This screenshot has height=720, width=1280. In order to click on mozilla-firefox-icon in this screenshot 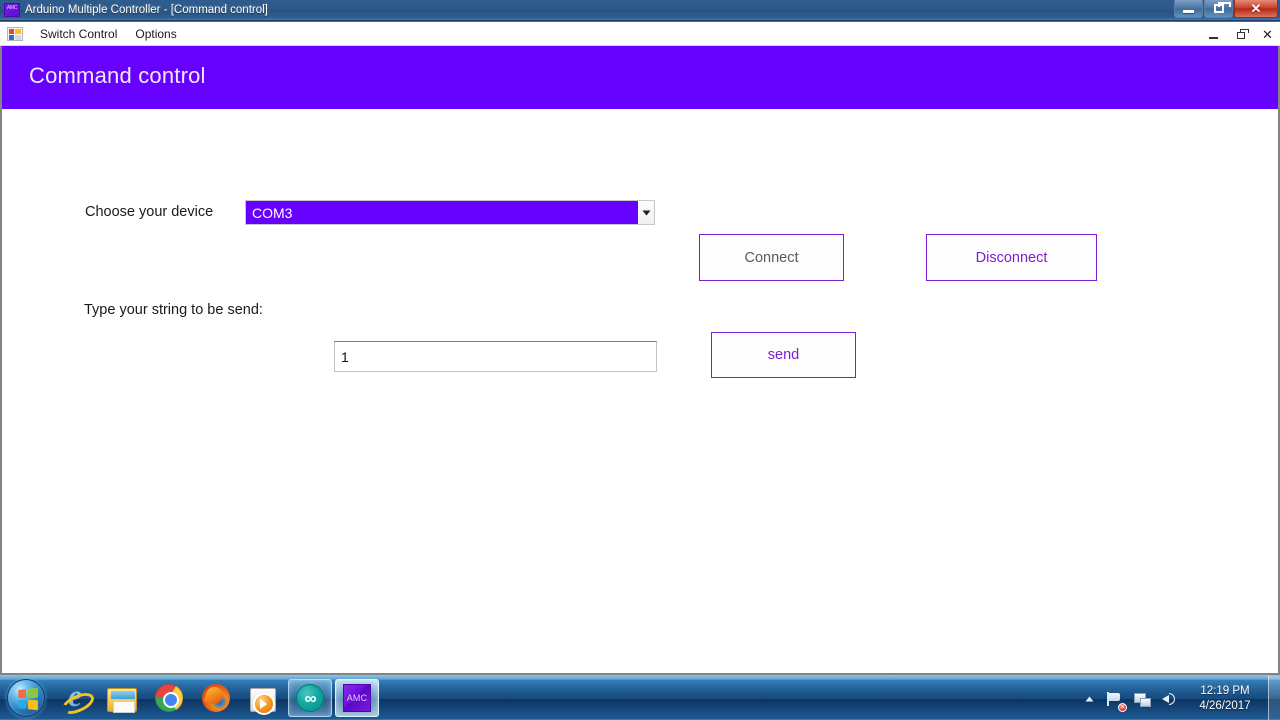, I will do `click(216, 698)`.